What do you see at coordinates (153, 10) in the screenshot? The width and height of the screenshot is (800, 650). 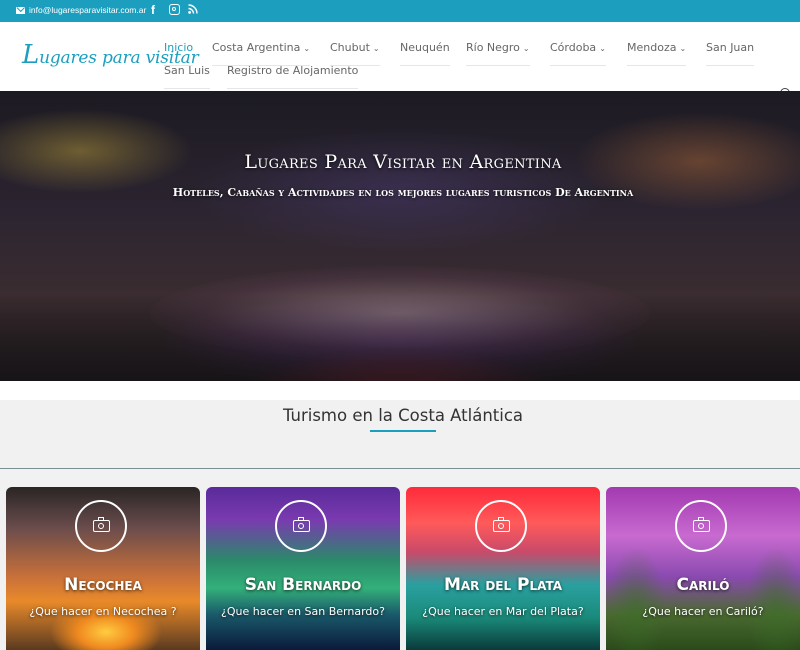 I see `facebook-icon: f` at bounding box center [153, 10].